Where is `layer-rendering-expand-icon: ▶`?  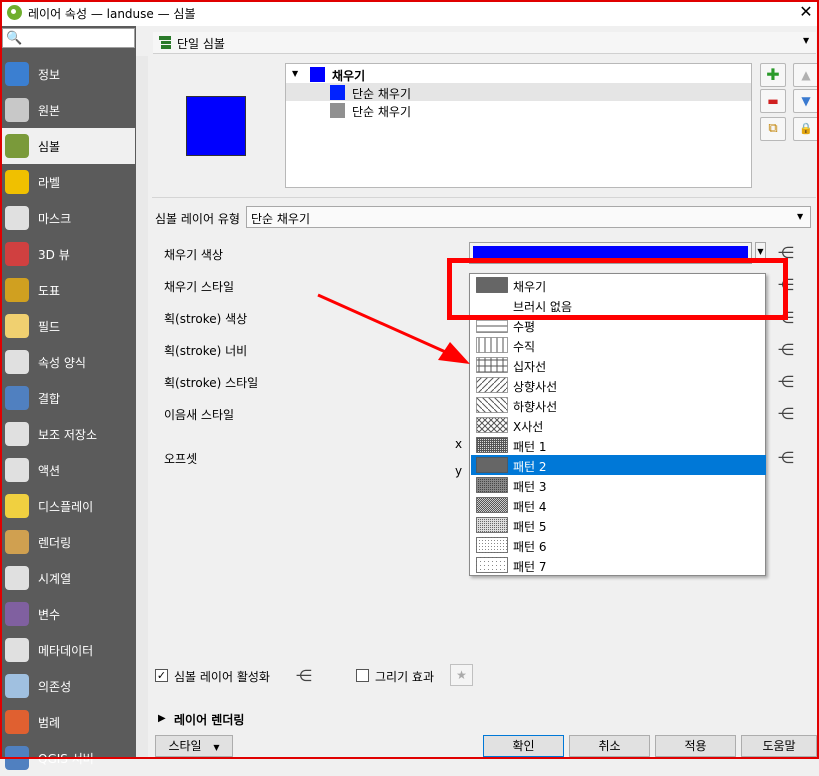
layer-rendering-expand-icon: ▶ is located at coordinates (162, 718).